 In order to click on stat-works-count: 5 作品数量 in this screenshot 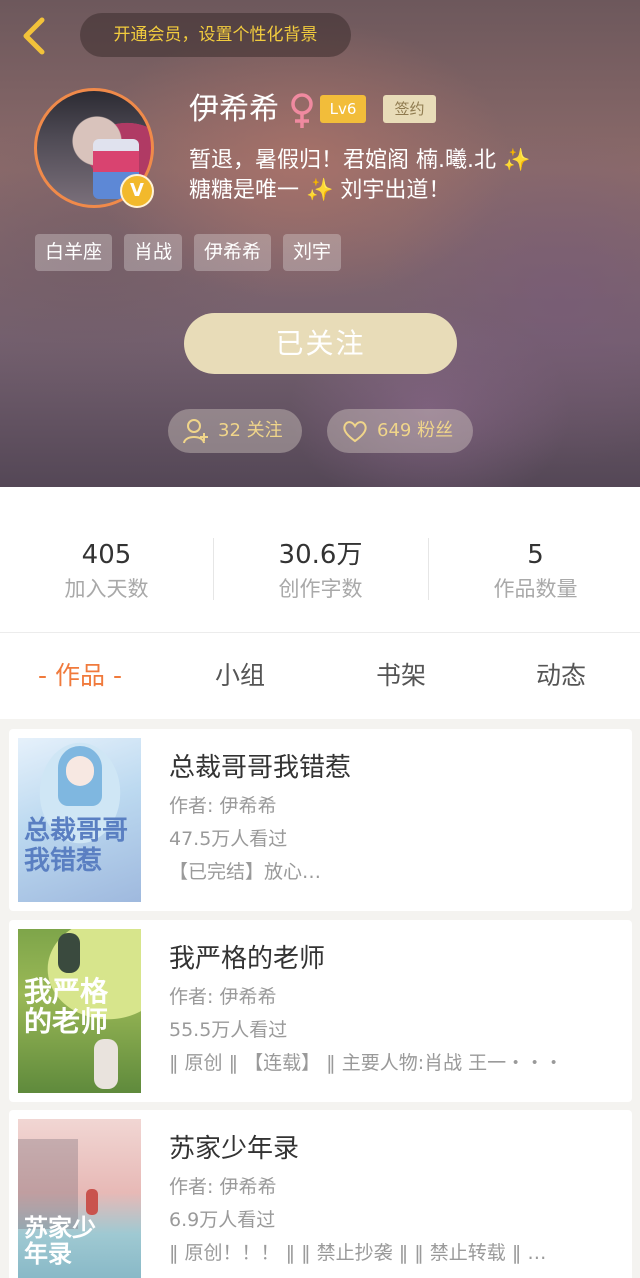, I will do `click(534, 571)`.